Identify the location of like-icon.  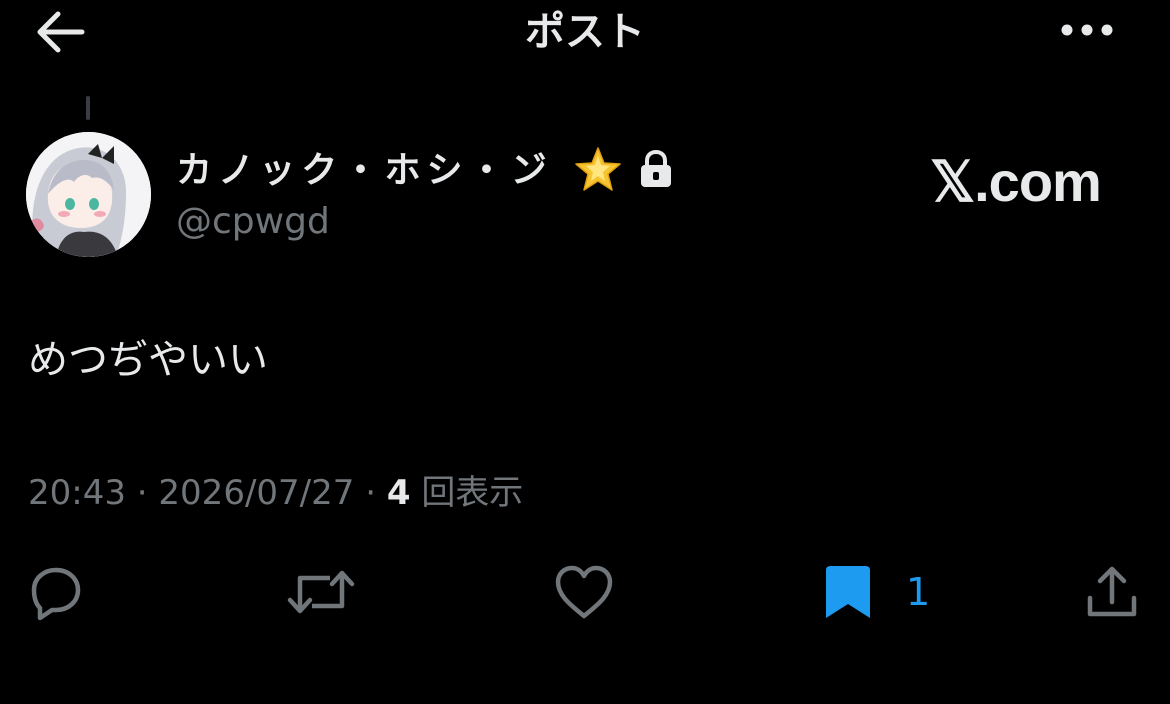
(584, 592).